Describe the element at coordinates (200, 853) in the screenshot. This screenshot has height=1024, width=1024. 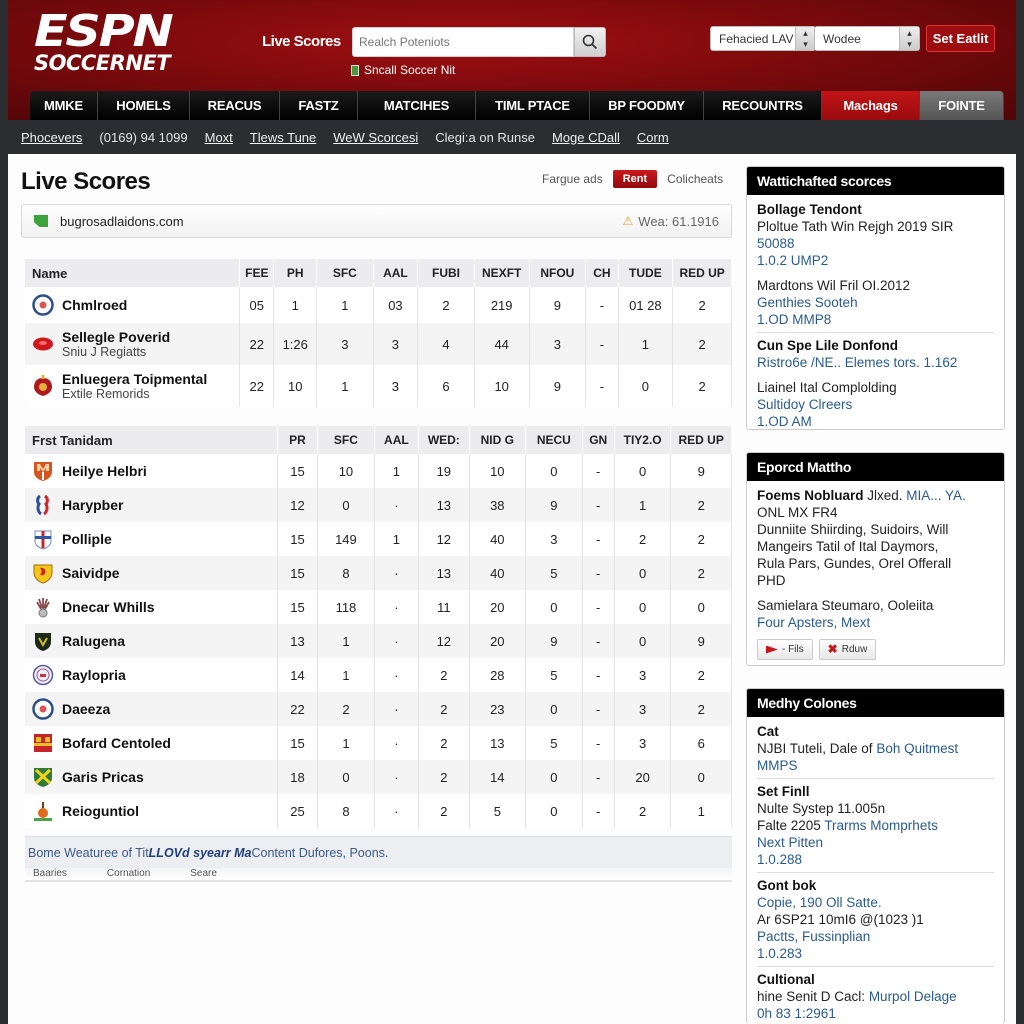
I see `footer-text-bold: LLOVd syearr Ma` at that location.